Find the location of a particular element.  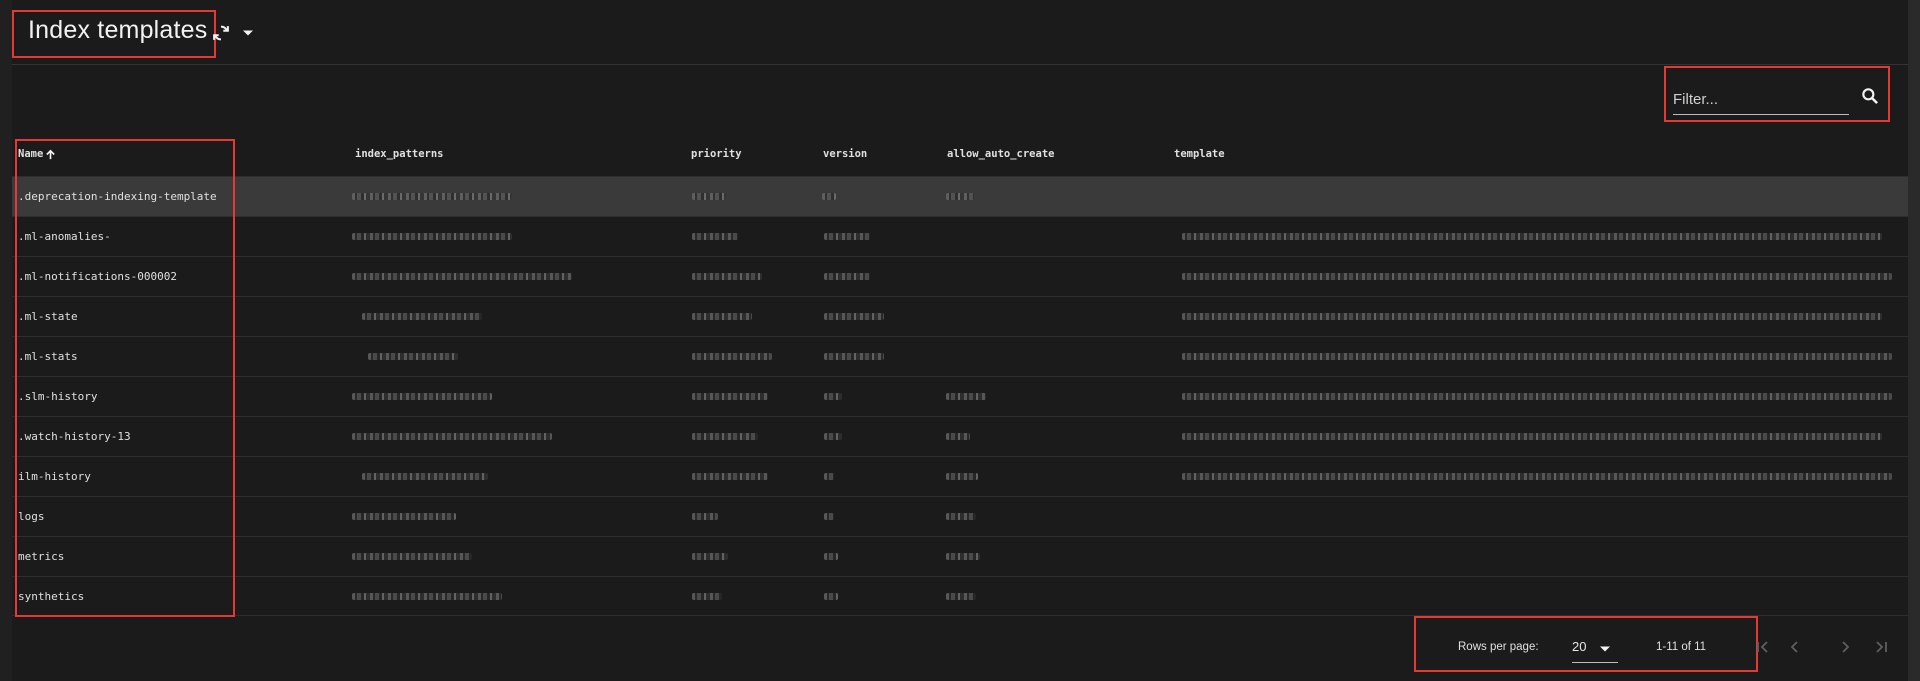

rows-per-page-select: 20 is located at coordinates (1595, 648).